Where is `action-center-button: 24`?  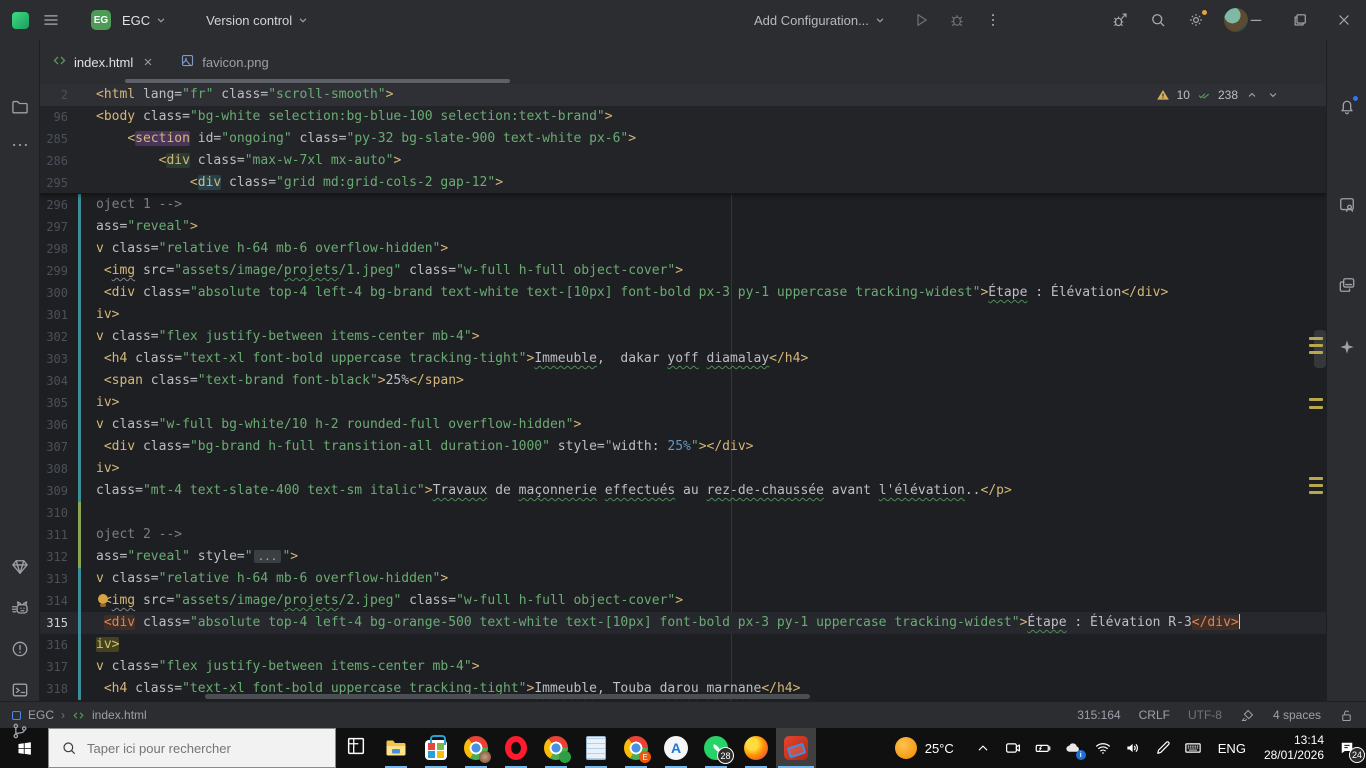
action-center-button: 24 is located at coordinates (1349, 748).